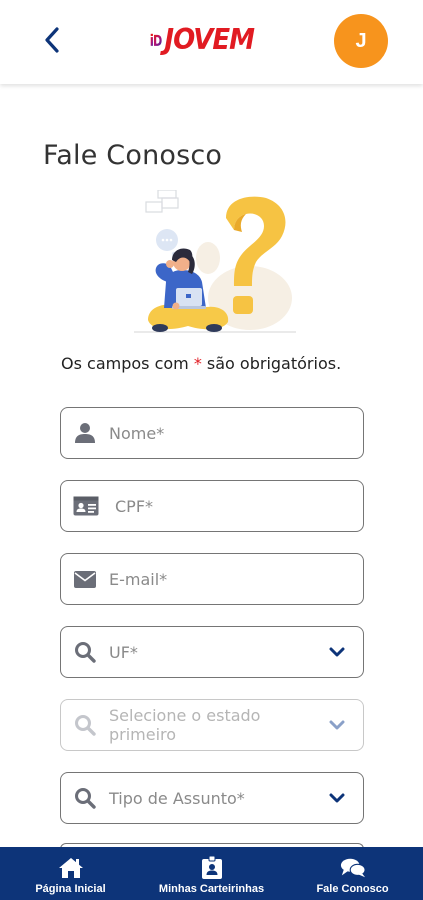 The image size is (423, 900). What do you see at coordinates (212, 868) in the screenshot?
I see `id-badge-icon` at bounding box center [212, 868].